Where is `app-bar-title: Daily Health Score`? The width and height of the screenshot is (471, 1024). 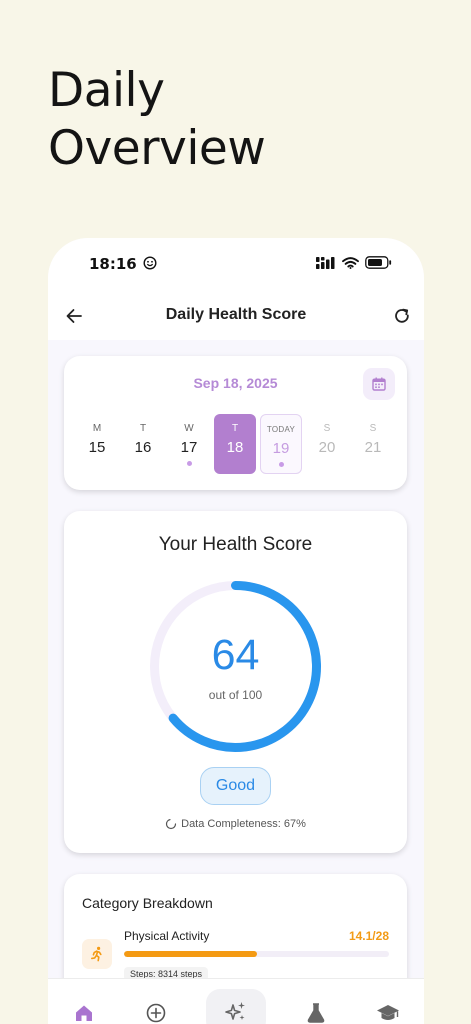
app-bar-title: Daily Health Score is located at coordinates (236, 314).